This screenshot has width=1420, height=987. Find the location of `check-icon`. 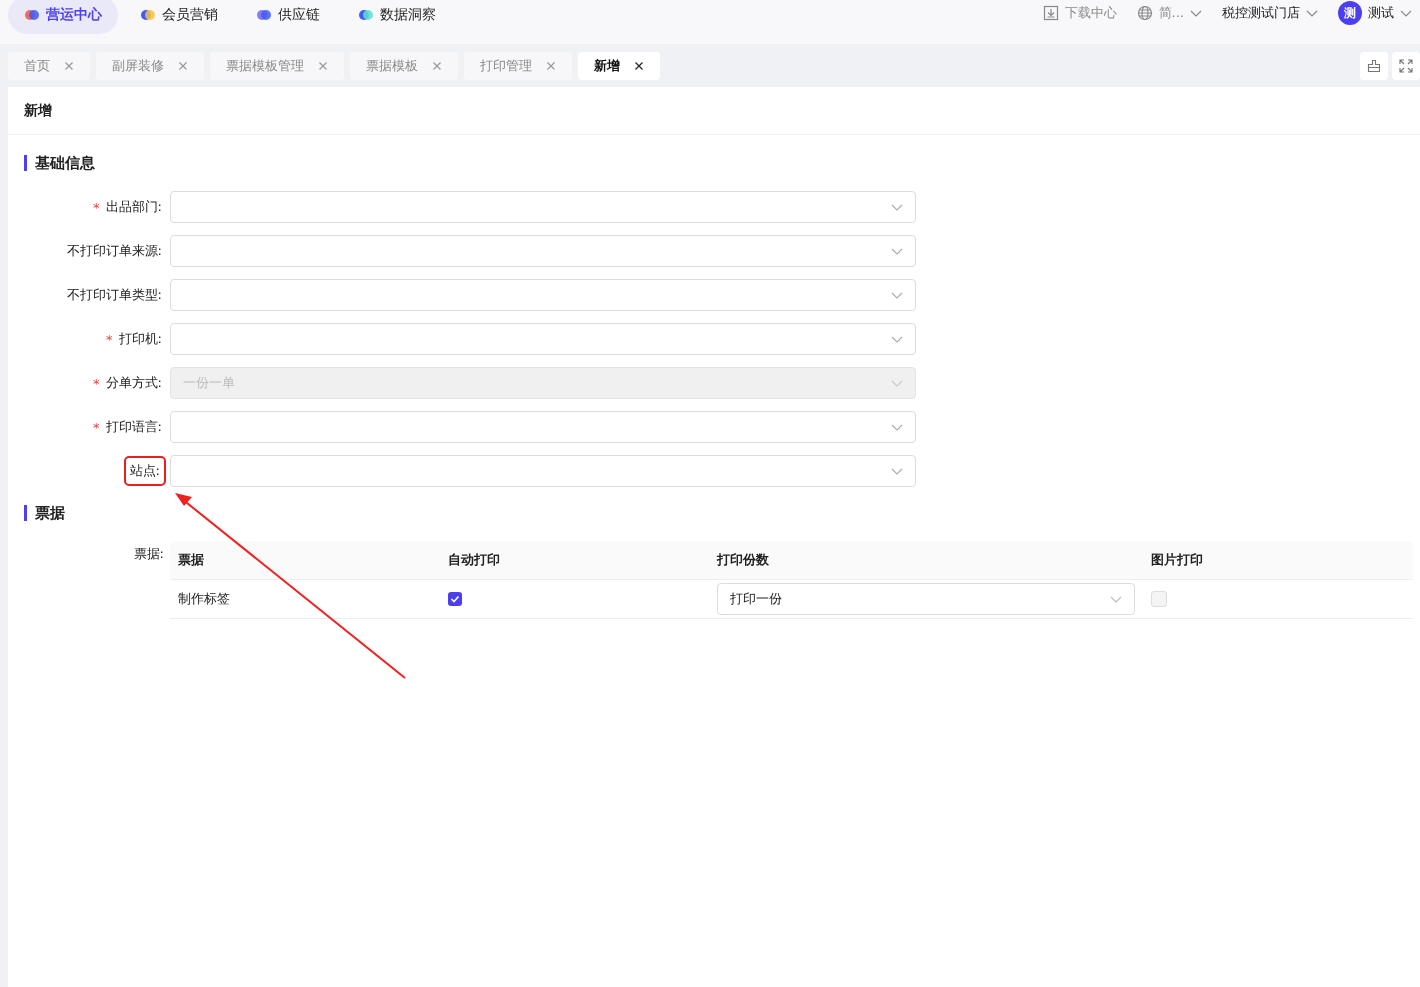

check-icon is located at coordinates (455, 599).